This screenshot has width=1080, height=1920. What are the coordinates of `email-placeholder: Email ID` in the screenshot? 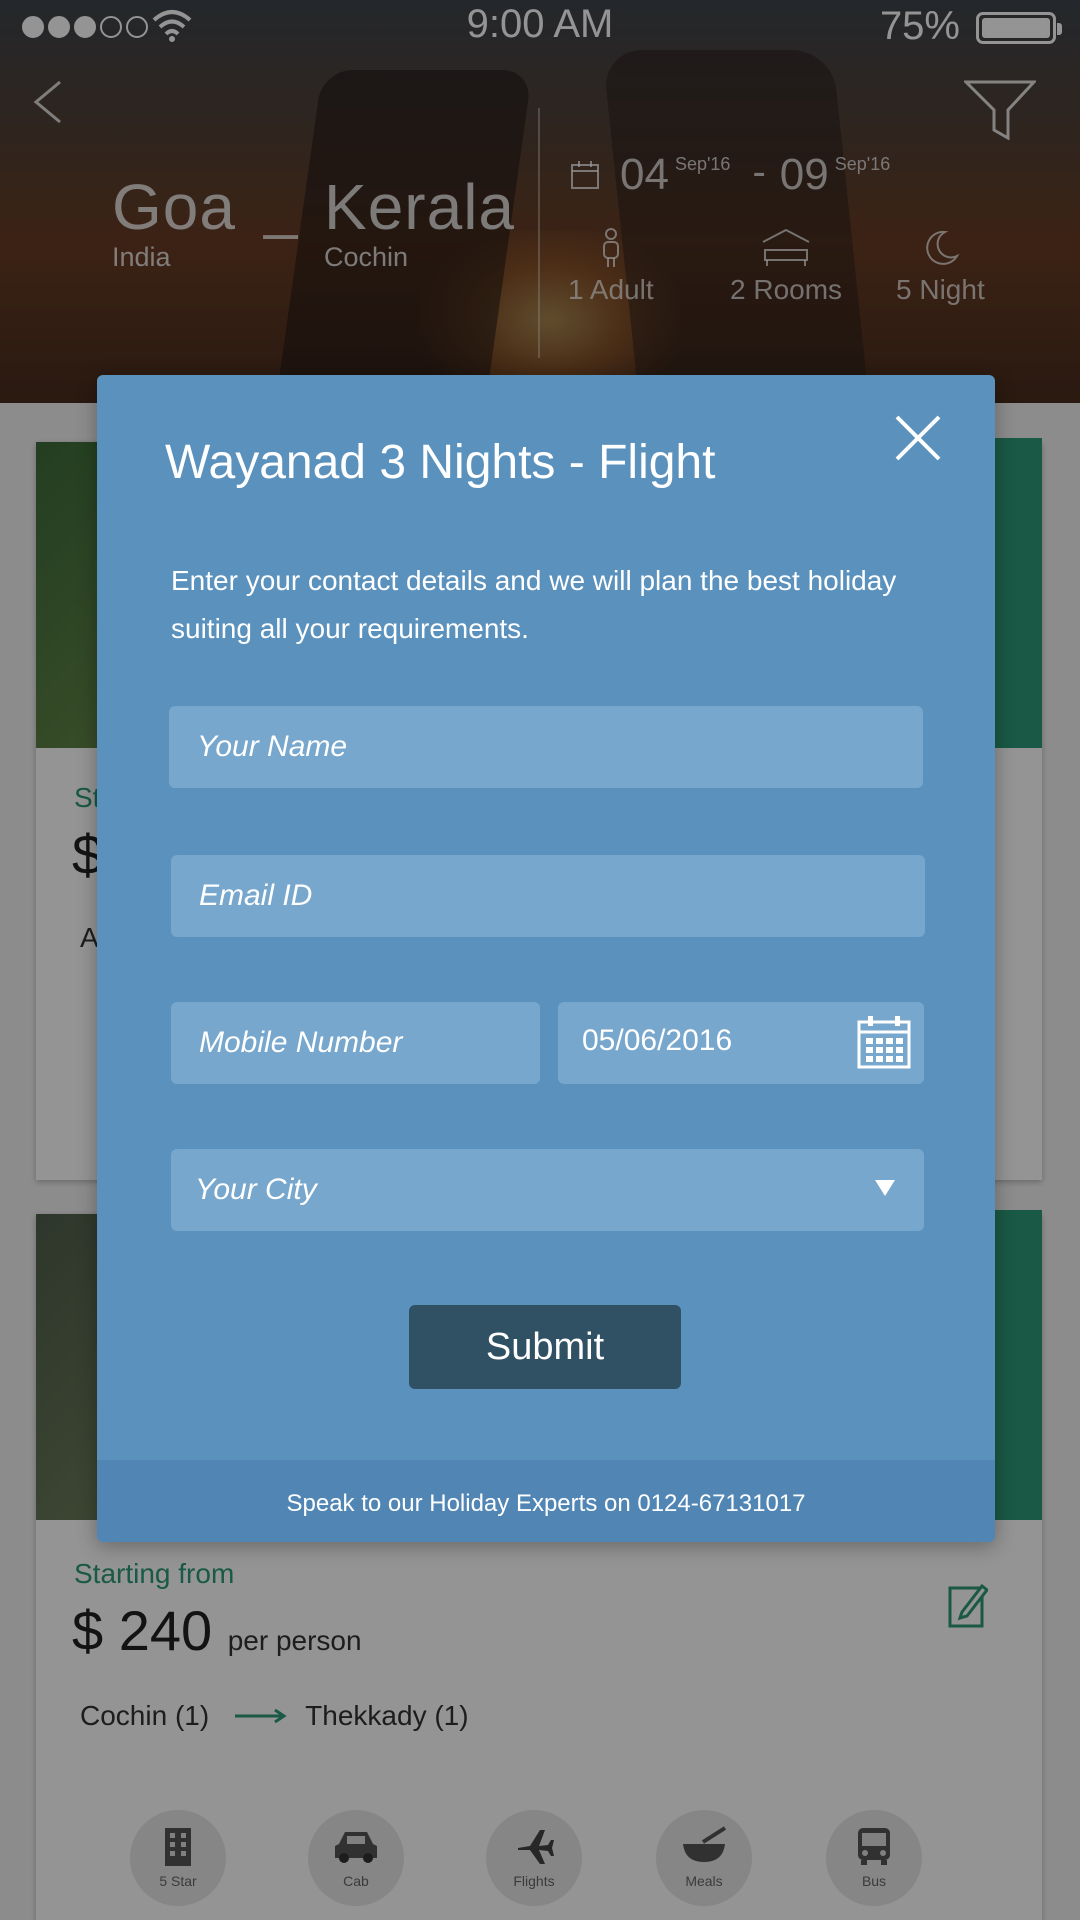 It's located at (256, 895).